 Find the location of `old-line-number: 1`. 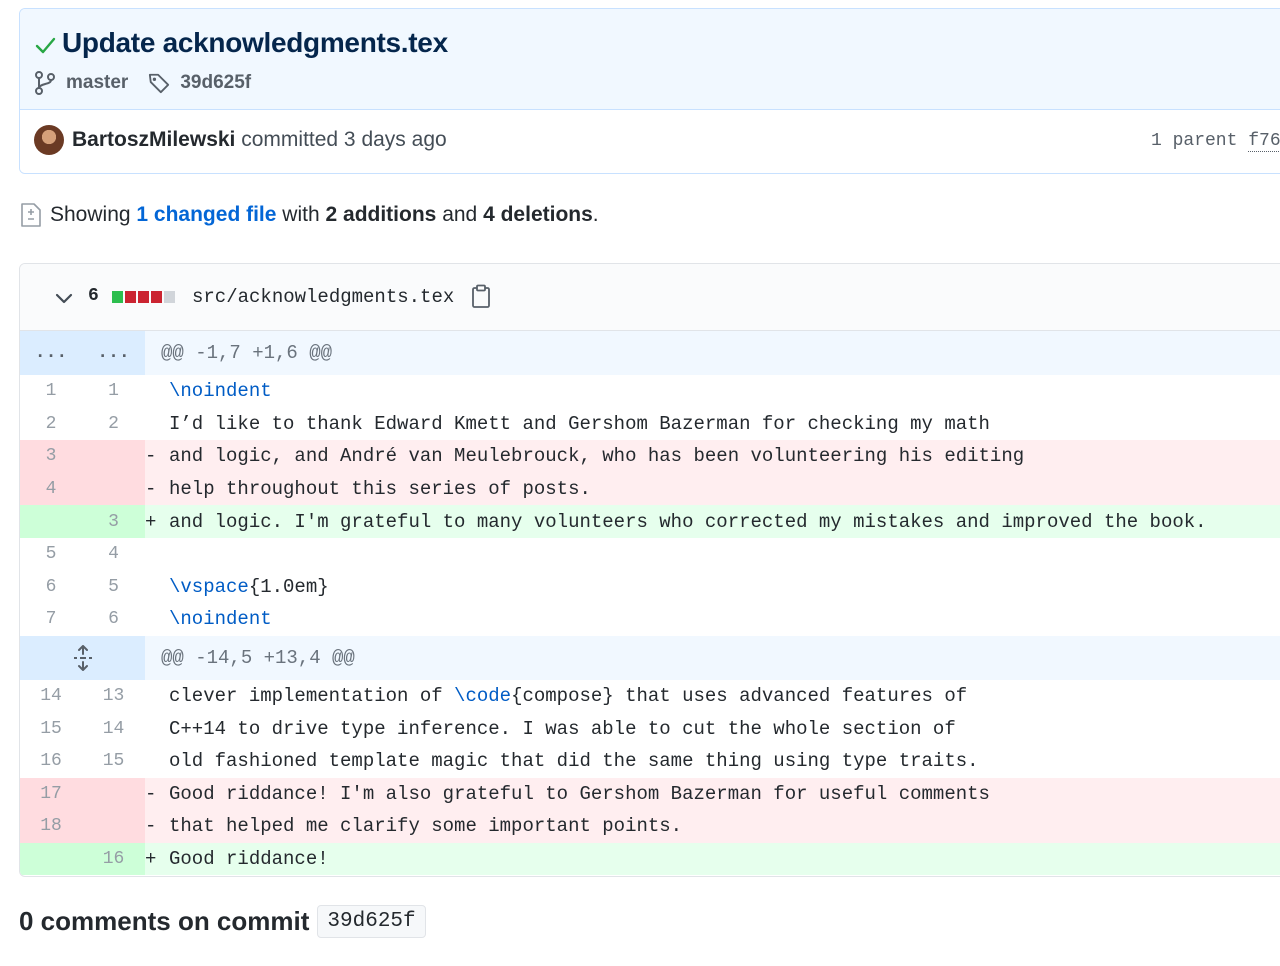

old-line-number: 1 is located at coordinates (51, 391).